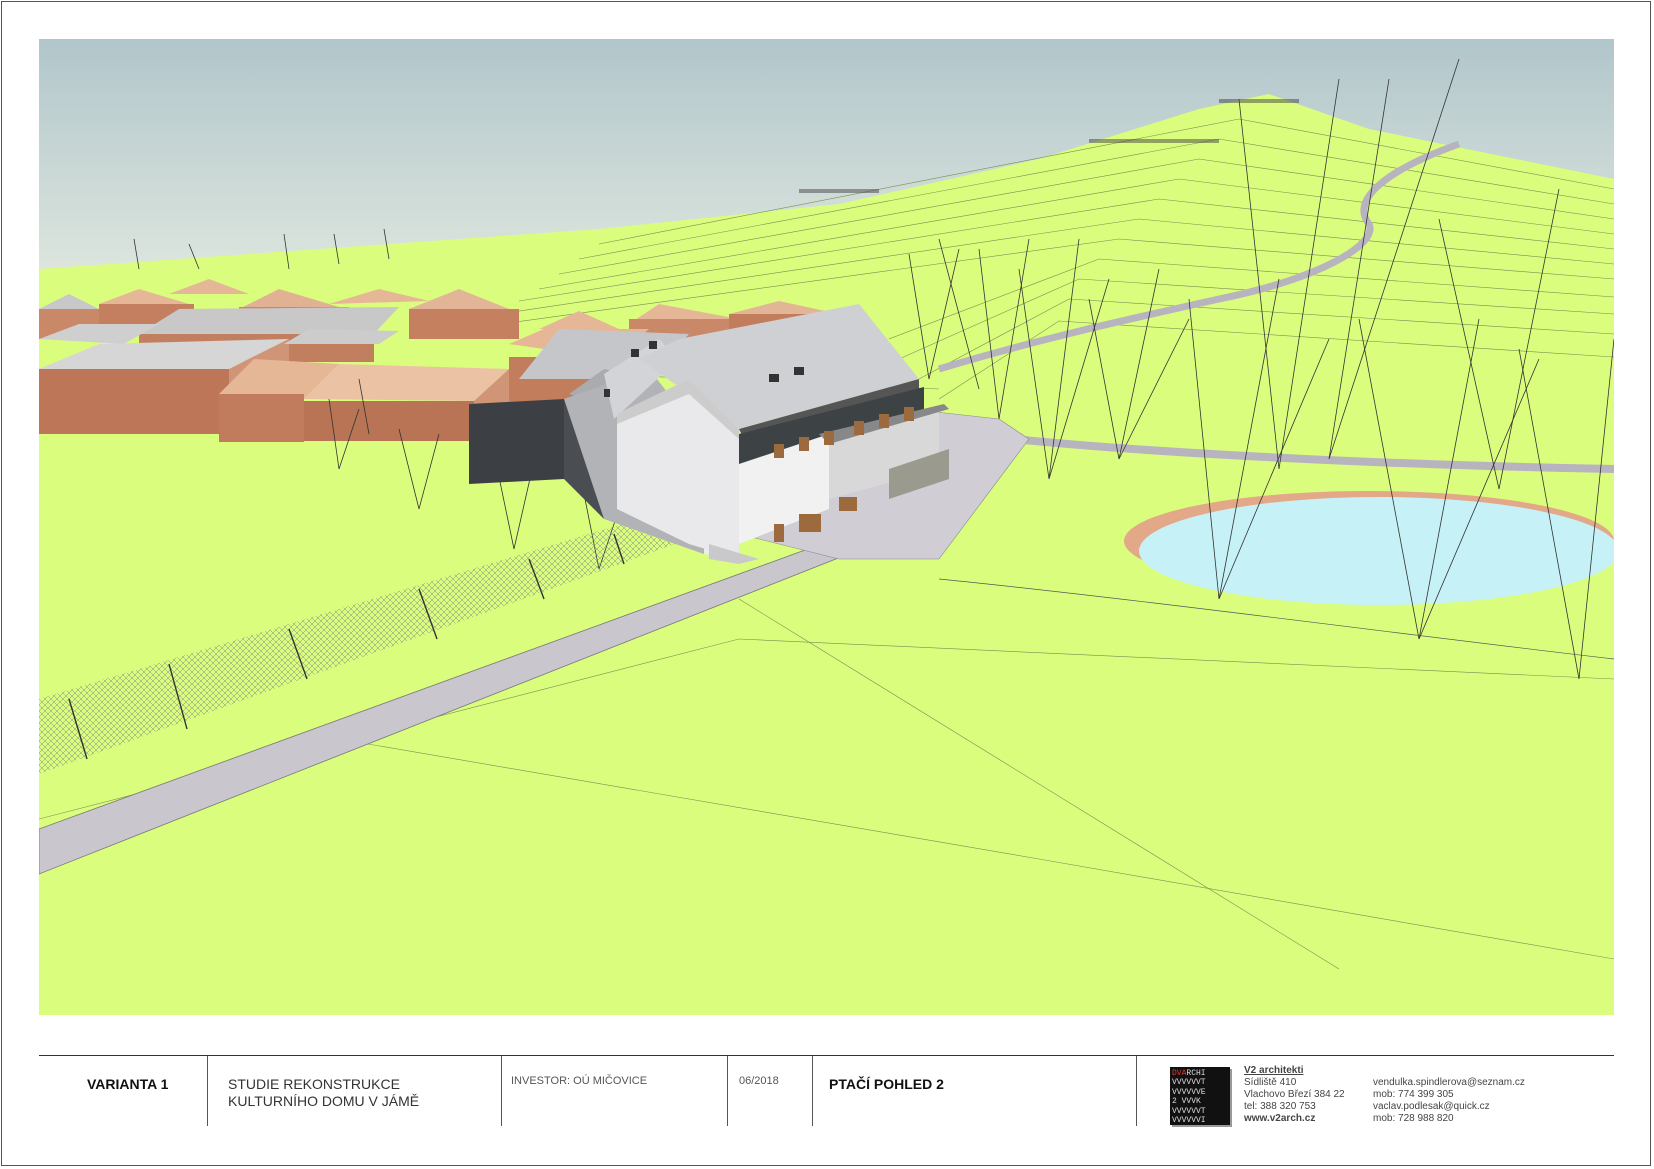  Describe the element at coordinates (1270, 1082) in the screenshot. I see `firm-address-line1: Sídliště 410` at that location.